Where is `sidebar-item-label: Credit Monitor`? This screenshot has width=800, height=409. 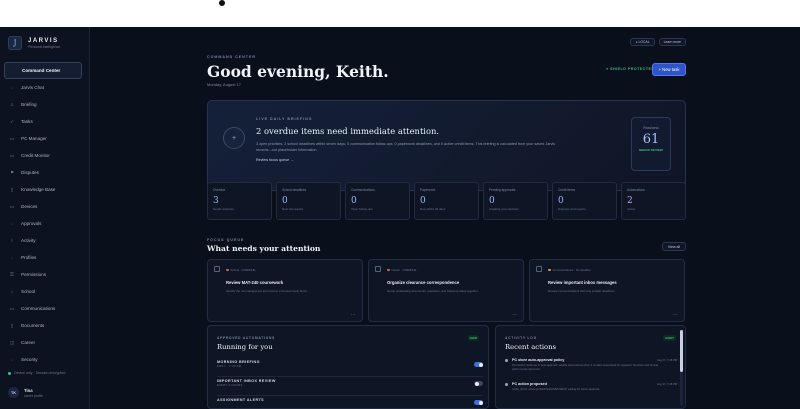 sidebar-item-label: Credit Monitor is located at coordinates (35, 155).